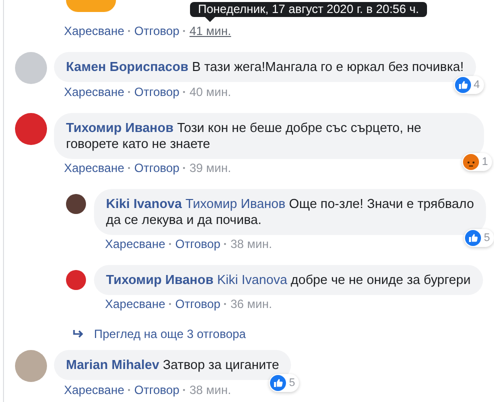  What do you see at coordinates (170, 334) in the screenshot?
I see `view-more-replies-link: Преглед на още 3 отговора` at bounding box center [170, 334].